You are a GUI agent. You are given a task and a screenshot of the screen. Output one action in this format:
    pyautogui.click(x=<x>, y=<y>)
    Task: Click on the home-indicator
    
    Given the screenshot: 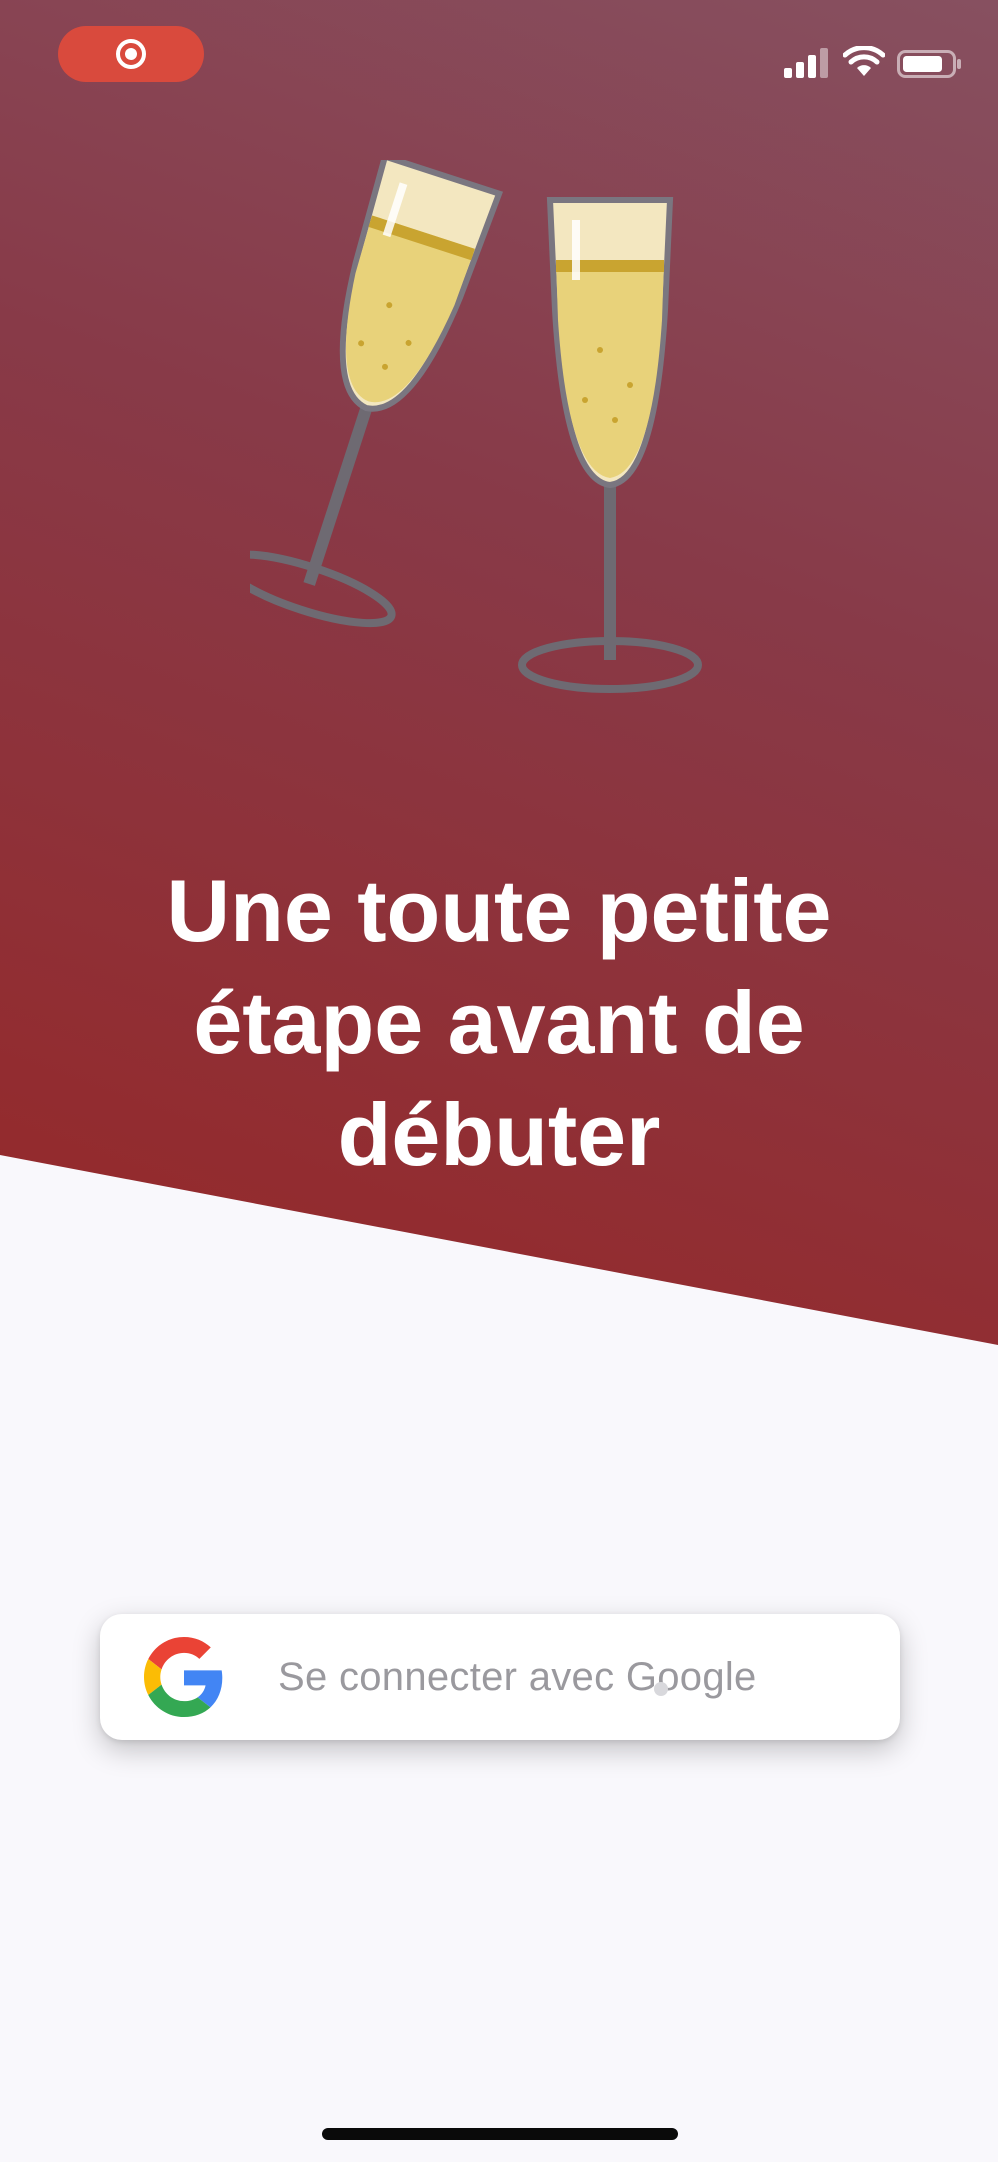 What is the action you would take?
    pyautogui.click(x=500, y=2134)
    